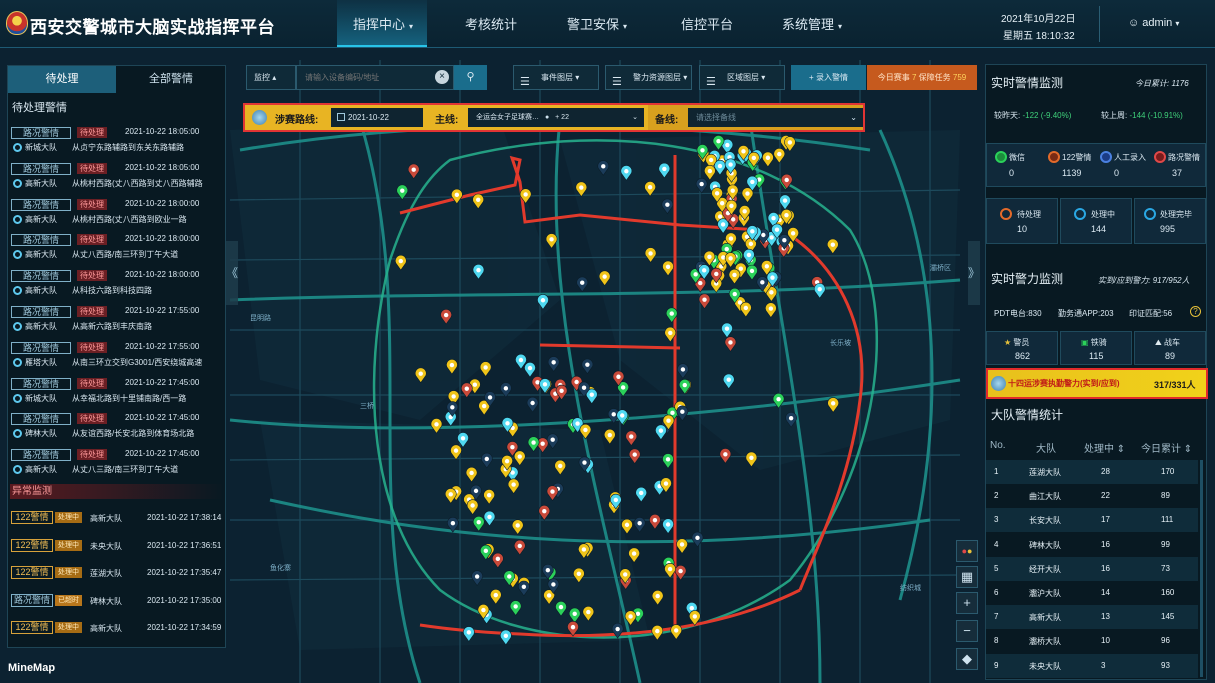  I want to click on chevron-down-icon: ⌄, so click(635, 117).